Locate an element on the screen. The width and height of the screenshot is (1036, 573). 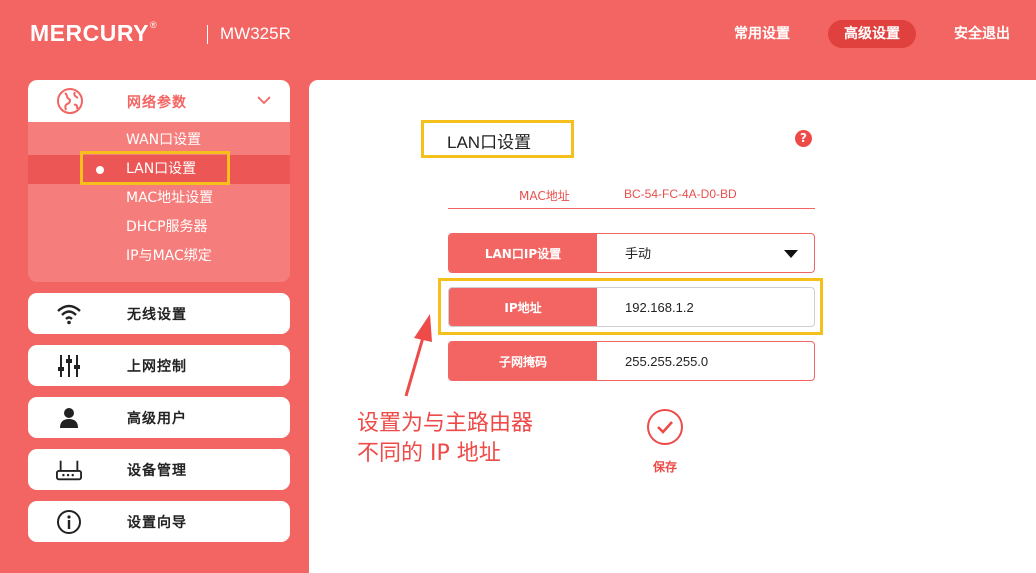
save-button is located at coordinates (665, 427).